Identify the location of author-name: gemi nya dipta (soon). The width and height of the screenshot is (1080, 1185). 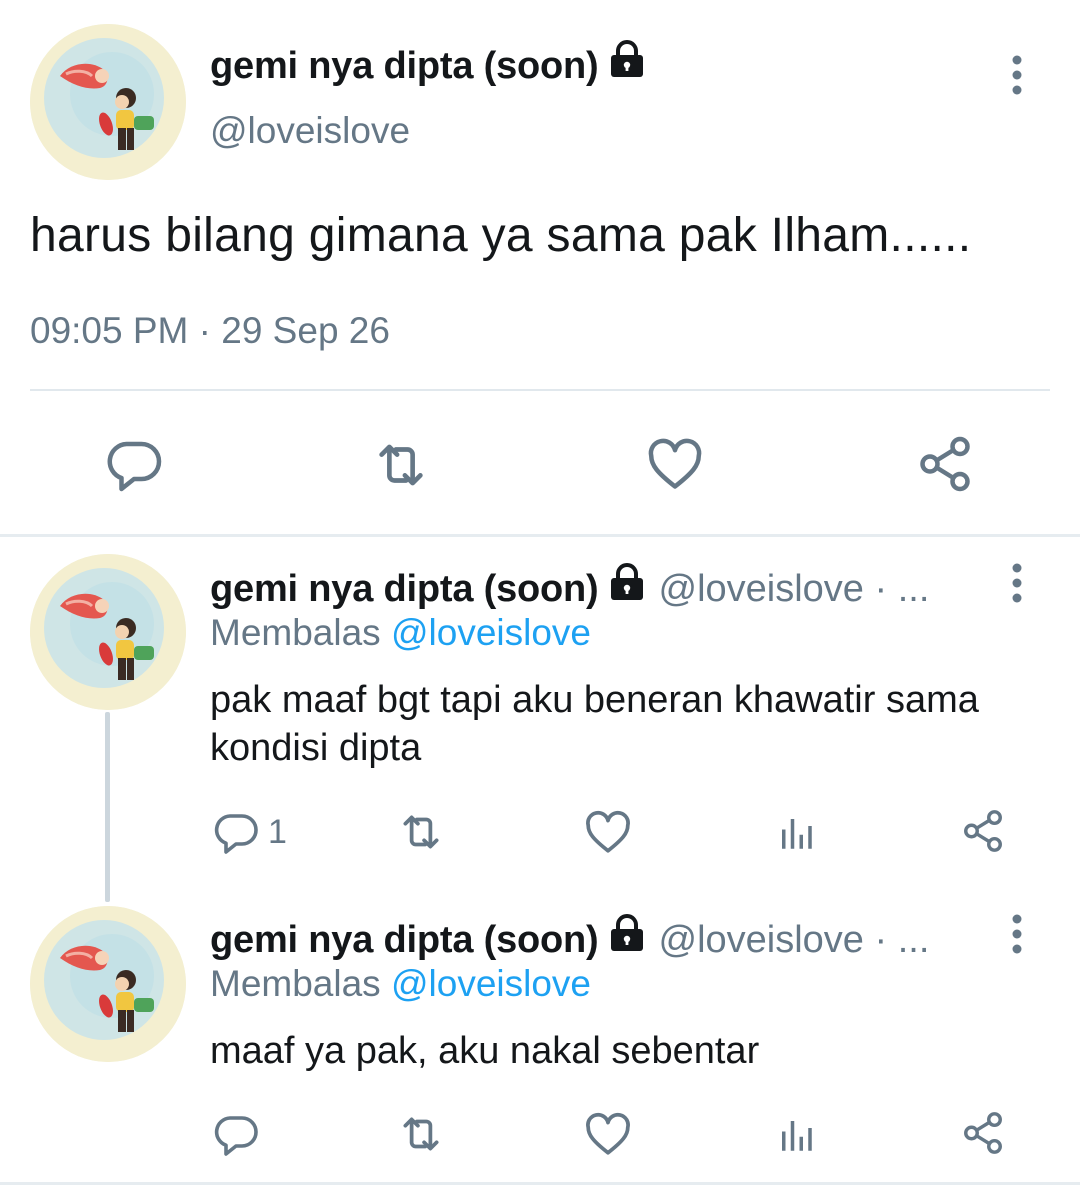
(428, 65).